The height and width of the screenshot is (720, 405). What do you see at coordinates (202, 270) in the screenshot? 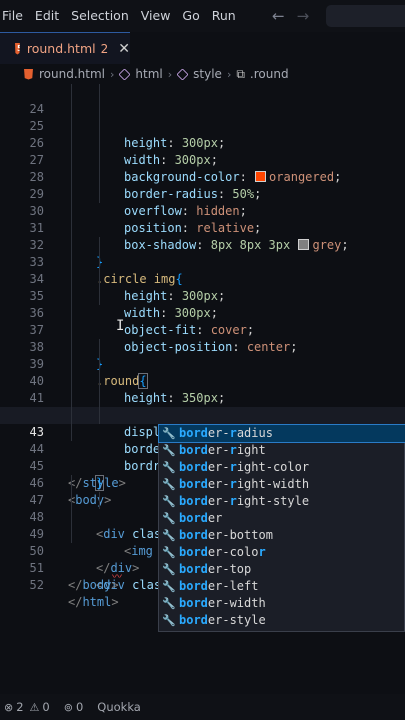
I see `code-line: 33 height: 300px;` at bounding box center [202, 270].